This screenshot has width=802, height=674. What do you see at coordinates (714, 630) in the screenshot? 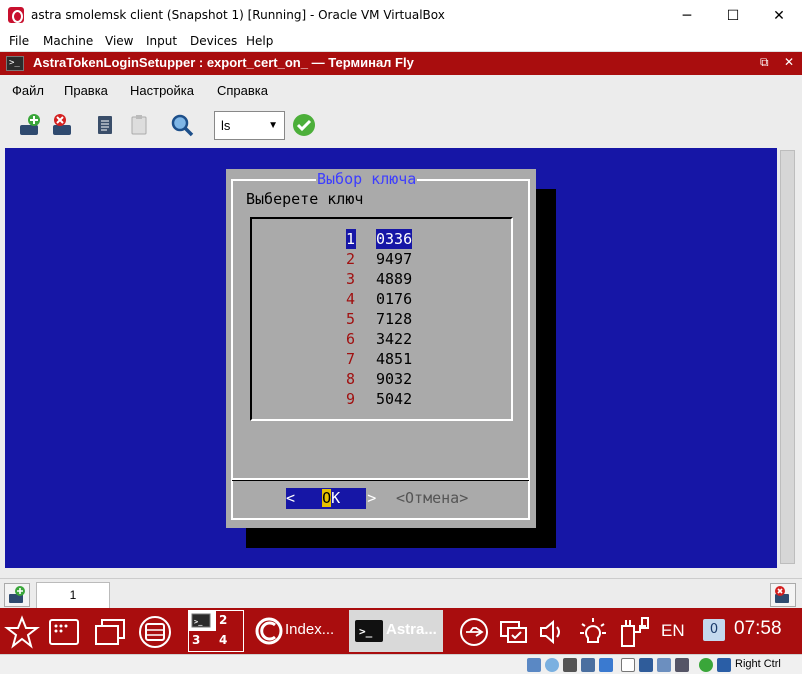
I see `notifications-badge: 0` at bounding box center [714, 630].